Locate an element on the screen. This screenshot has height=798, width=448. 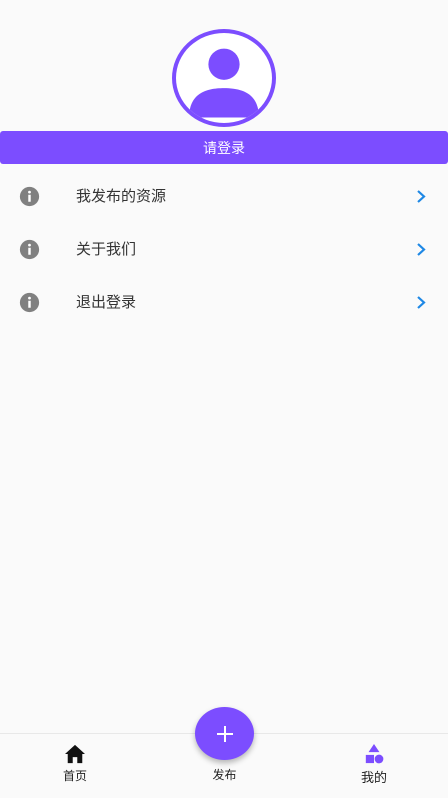
nav-label-mine: 我的 is located at coordinates (373, 778).